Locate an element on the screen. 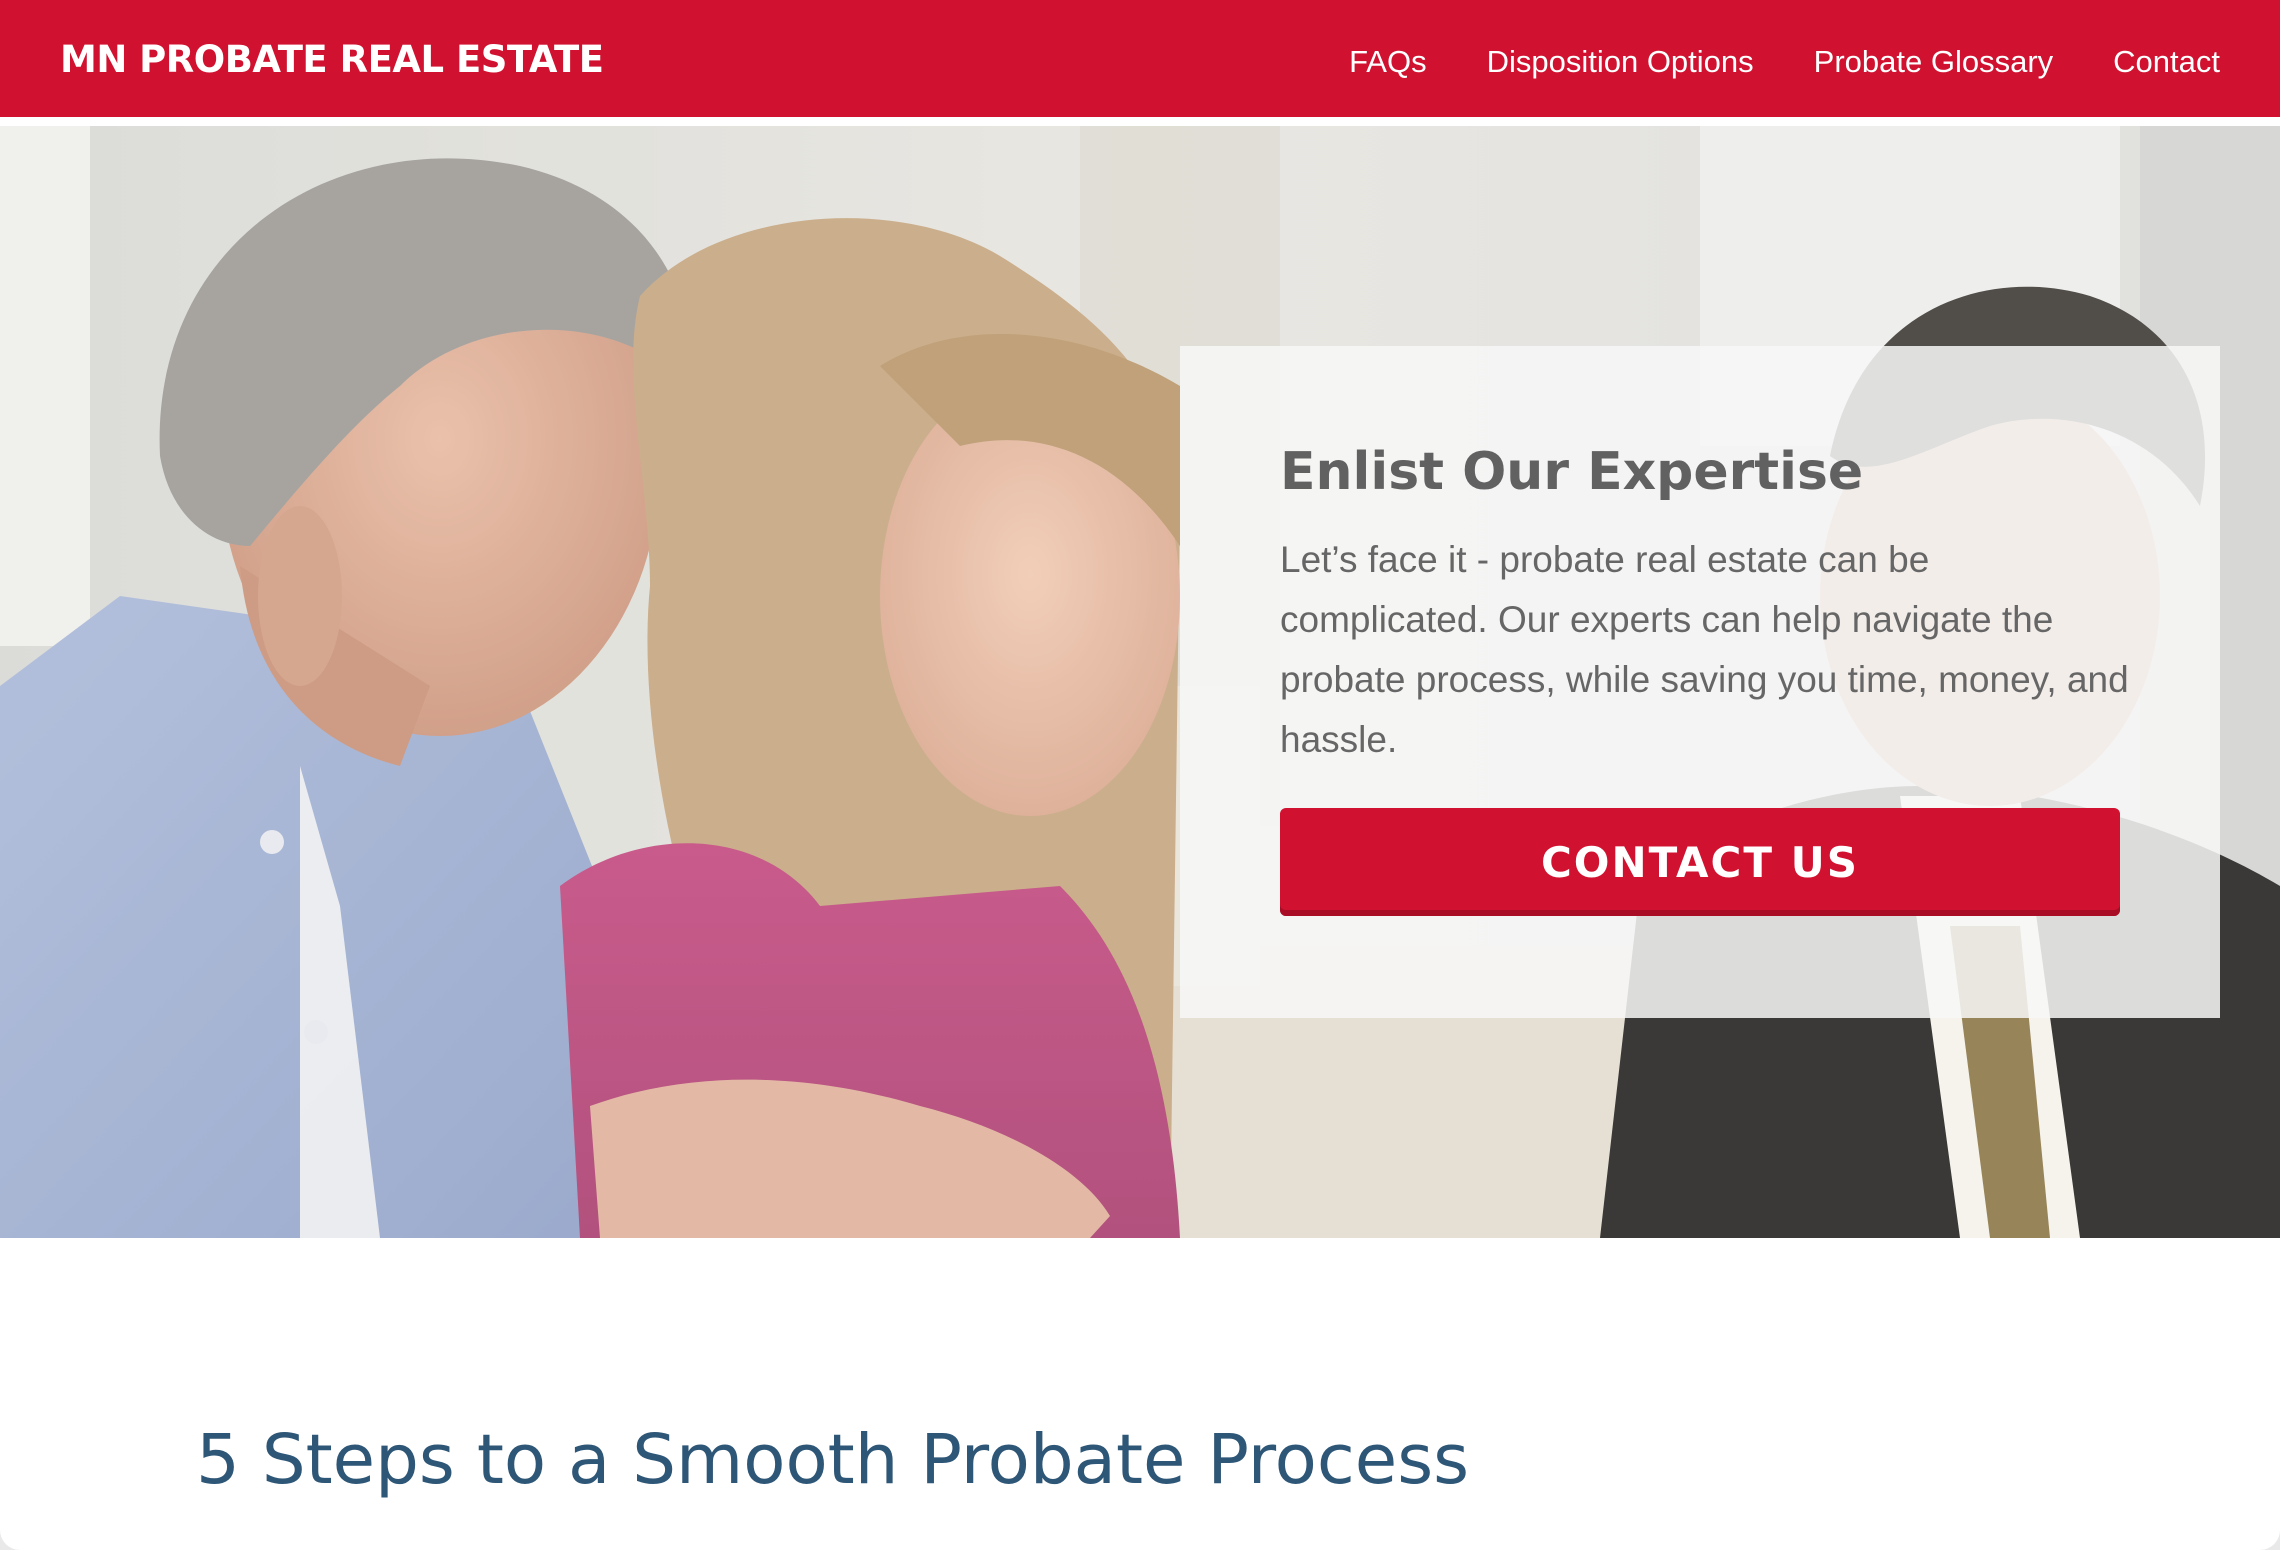  site-logo-text: MN PROBATE REAL ESTATE is located at coordinates (332, 60).